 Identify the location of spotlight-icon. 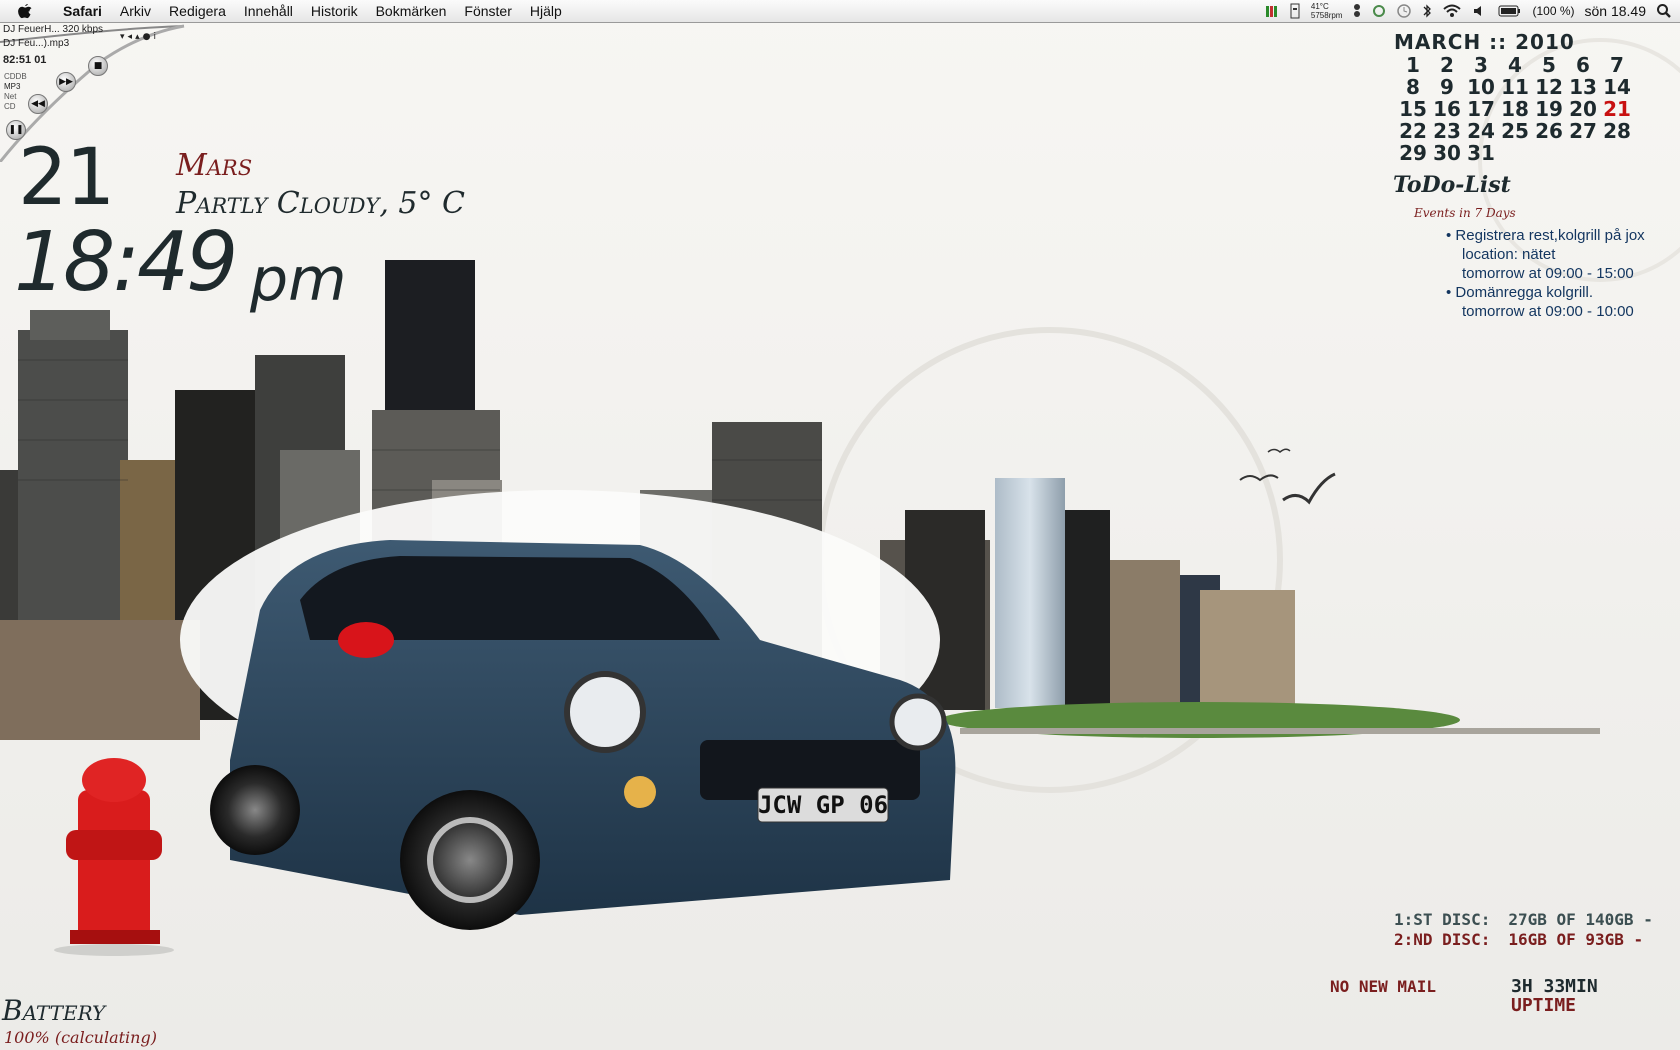
(1664, 11).